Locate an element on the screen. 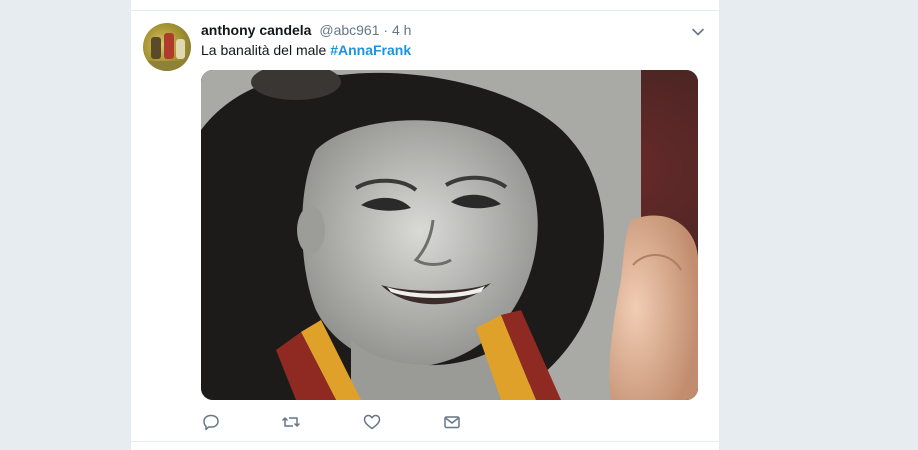 The width and height of the screenshot is (918, 450). hashtag-link: #AnnaFrank is located at coordinates (370, 50).